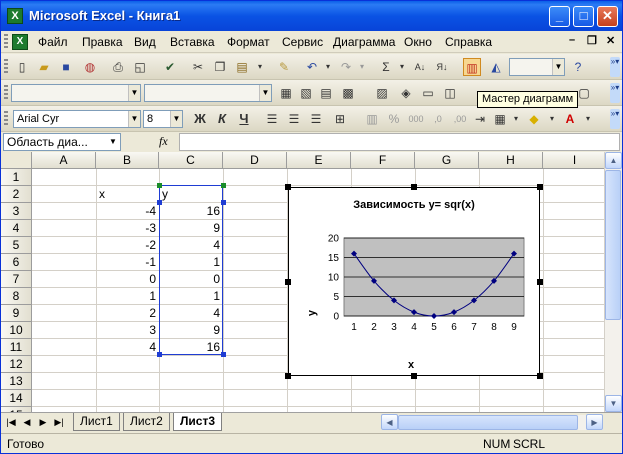 The image size is (623, 454). What do you see at coordinates (511, 160) in the screenshot?
I see `column-header-h: H` at bounding box center [511, 160].